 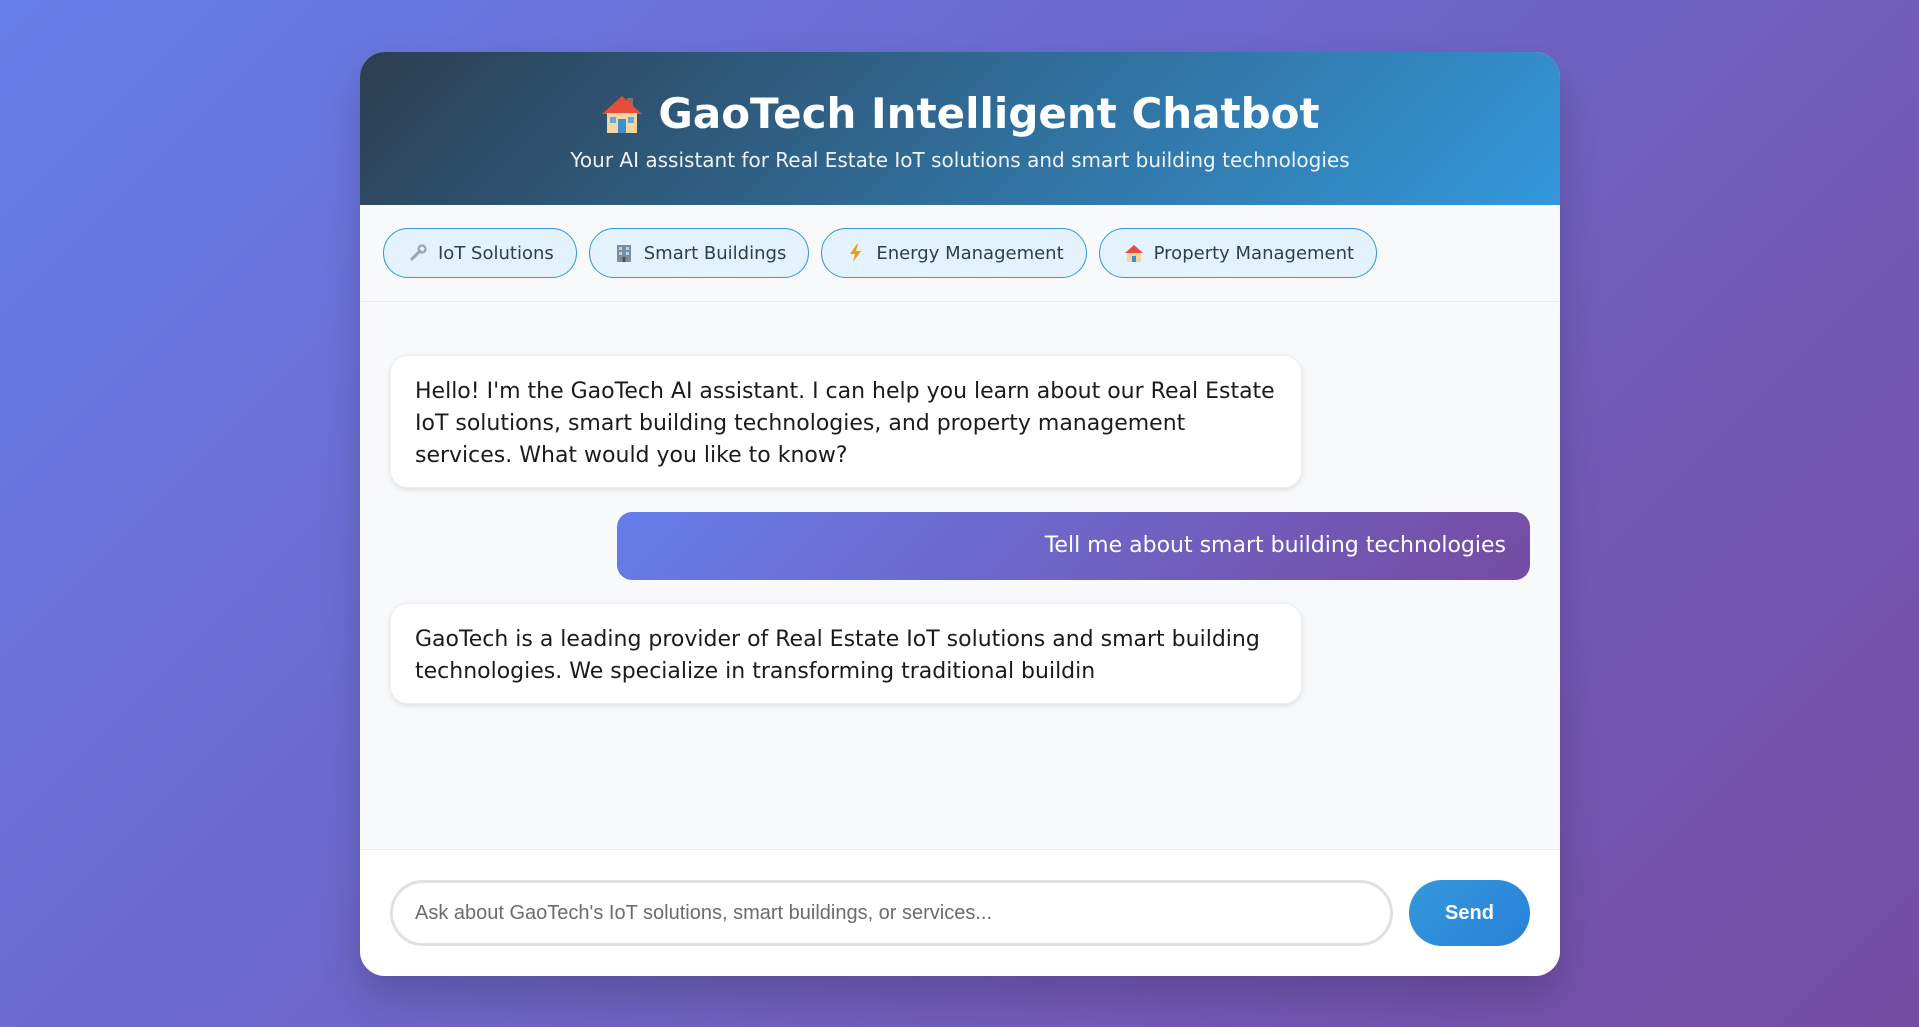 I want to click on header-title-text: GaoTech Intelligent Chatbot, so click(x=989, y=113).